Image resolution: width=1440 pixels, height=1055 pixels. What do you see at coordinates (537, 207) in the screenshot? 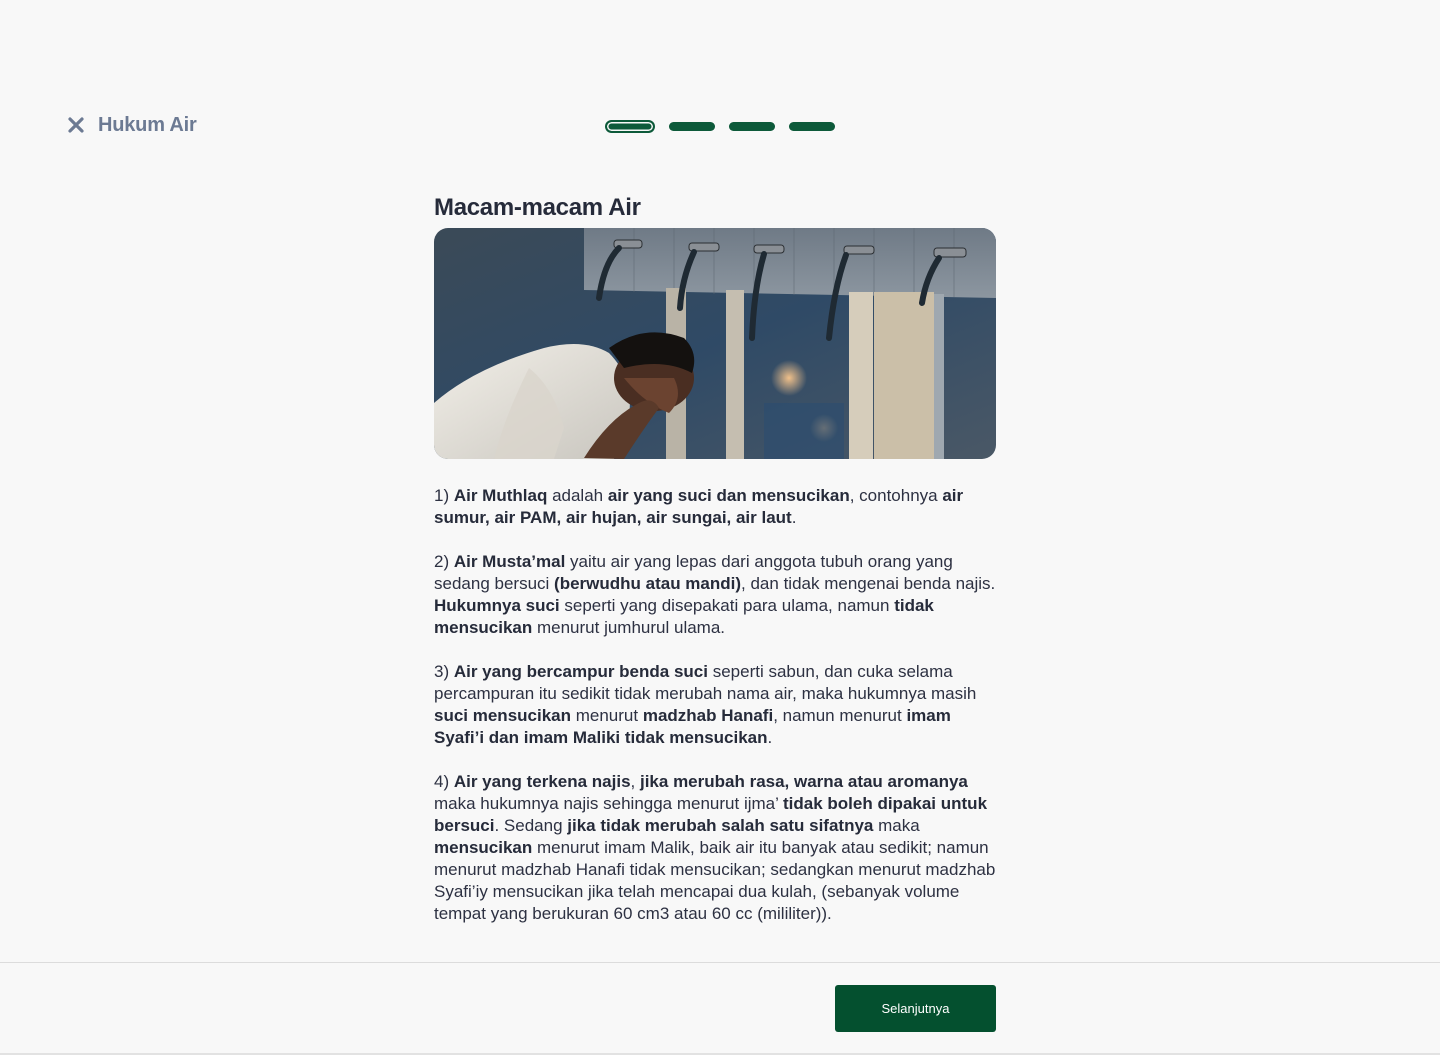
I see `article-title: Macam-macam Air` at bounding box center [537, 207].